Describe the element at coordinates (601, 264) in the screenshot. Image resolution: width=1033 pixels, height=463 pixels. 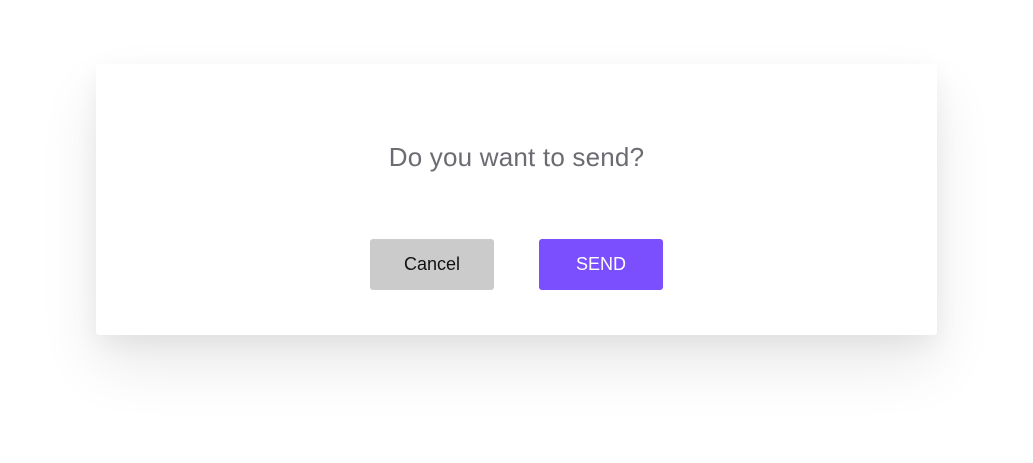
I see `send-button: SEND` at that location.